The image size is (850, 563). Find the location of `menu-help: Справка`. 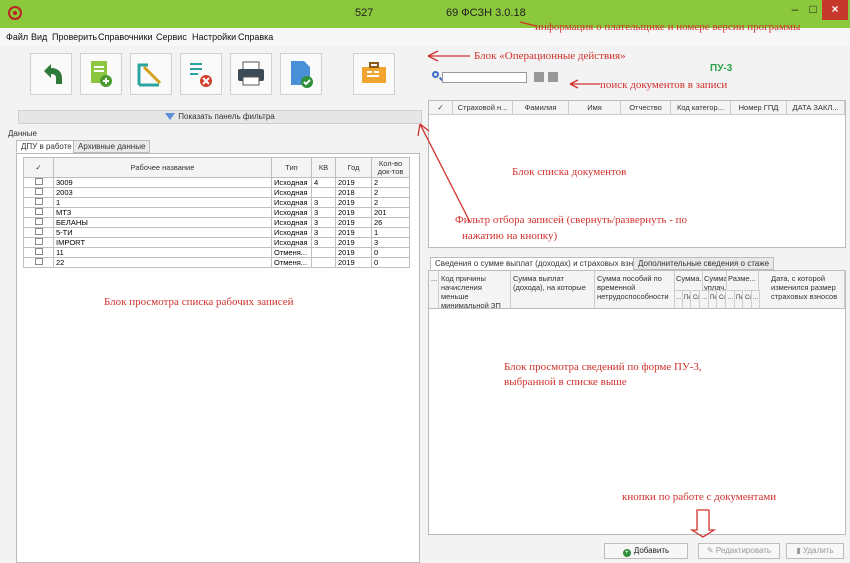

menu-help: Справка is located at coordinates (255, 37).